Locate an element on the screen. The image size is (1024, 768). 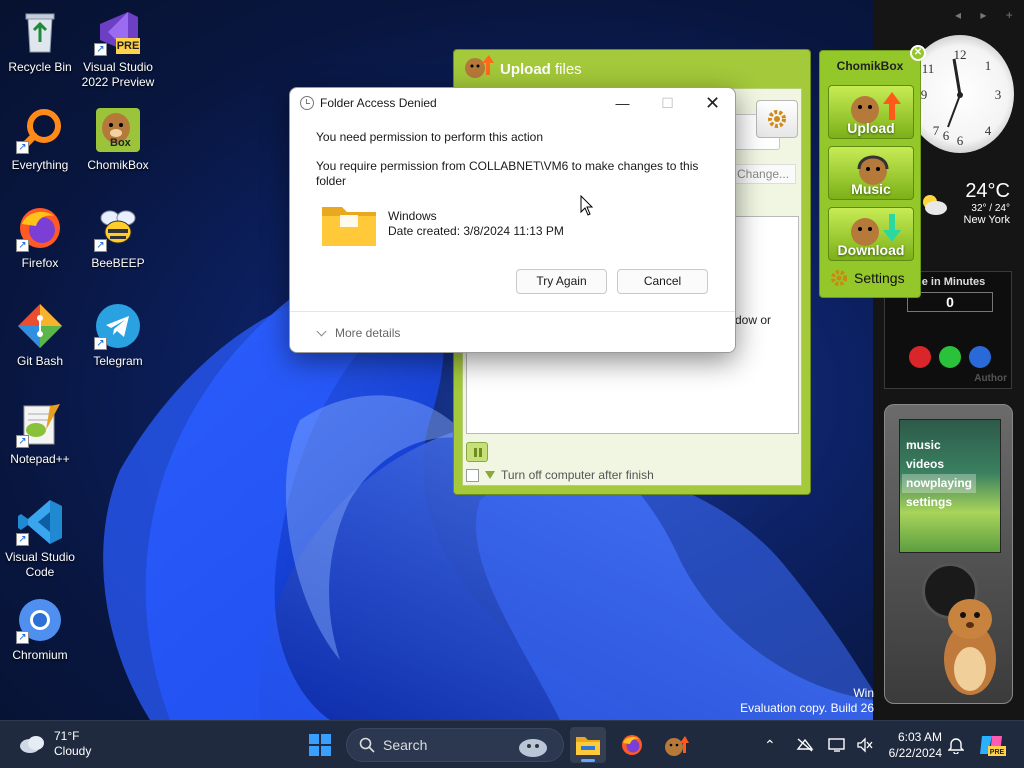
desktop-icon-label: Recycle Bin is located at coordinates (40, 67).